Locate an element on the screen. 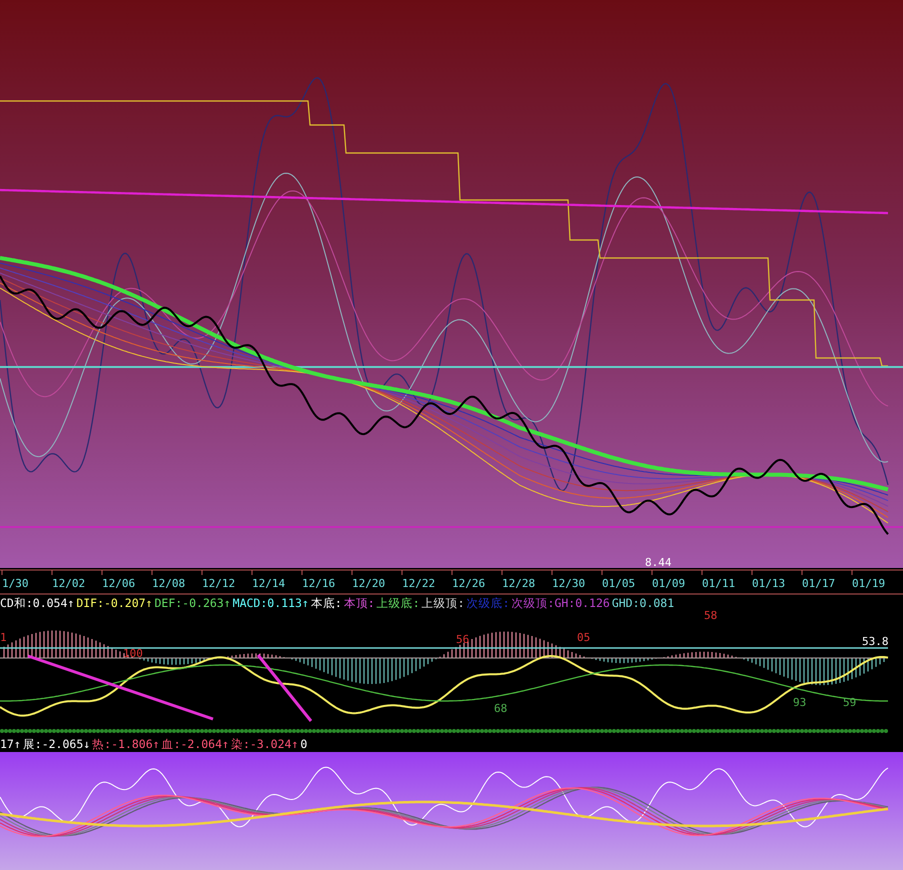  indicator-value: 次级底: is located at coordinates (488, 603).